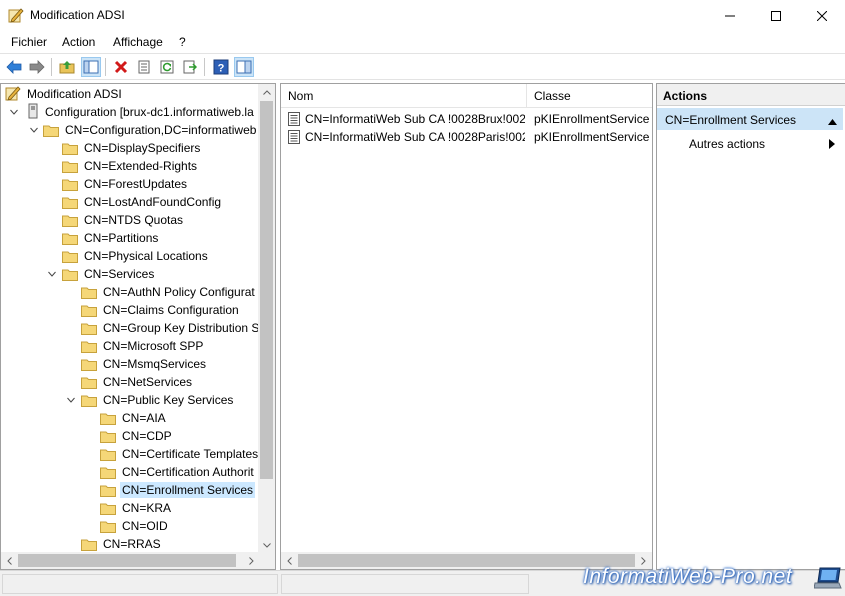 This screenshot has width=845, height=596. Describe the element at coordinates (144, 418) in the screenshot. I see `tree-item-label: CN=AIA` at that location.